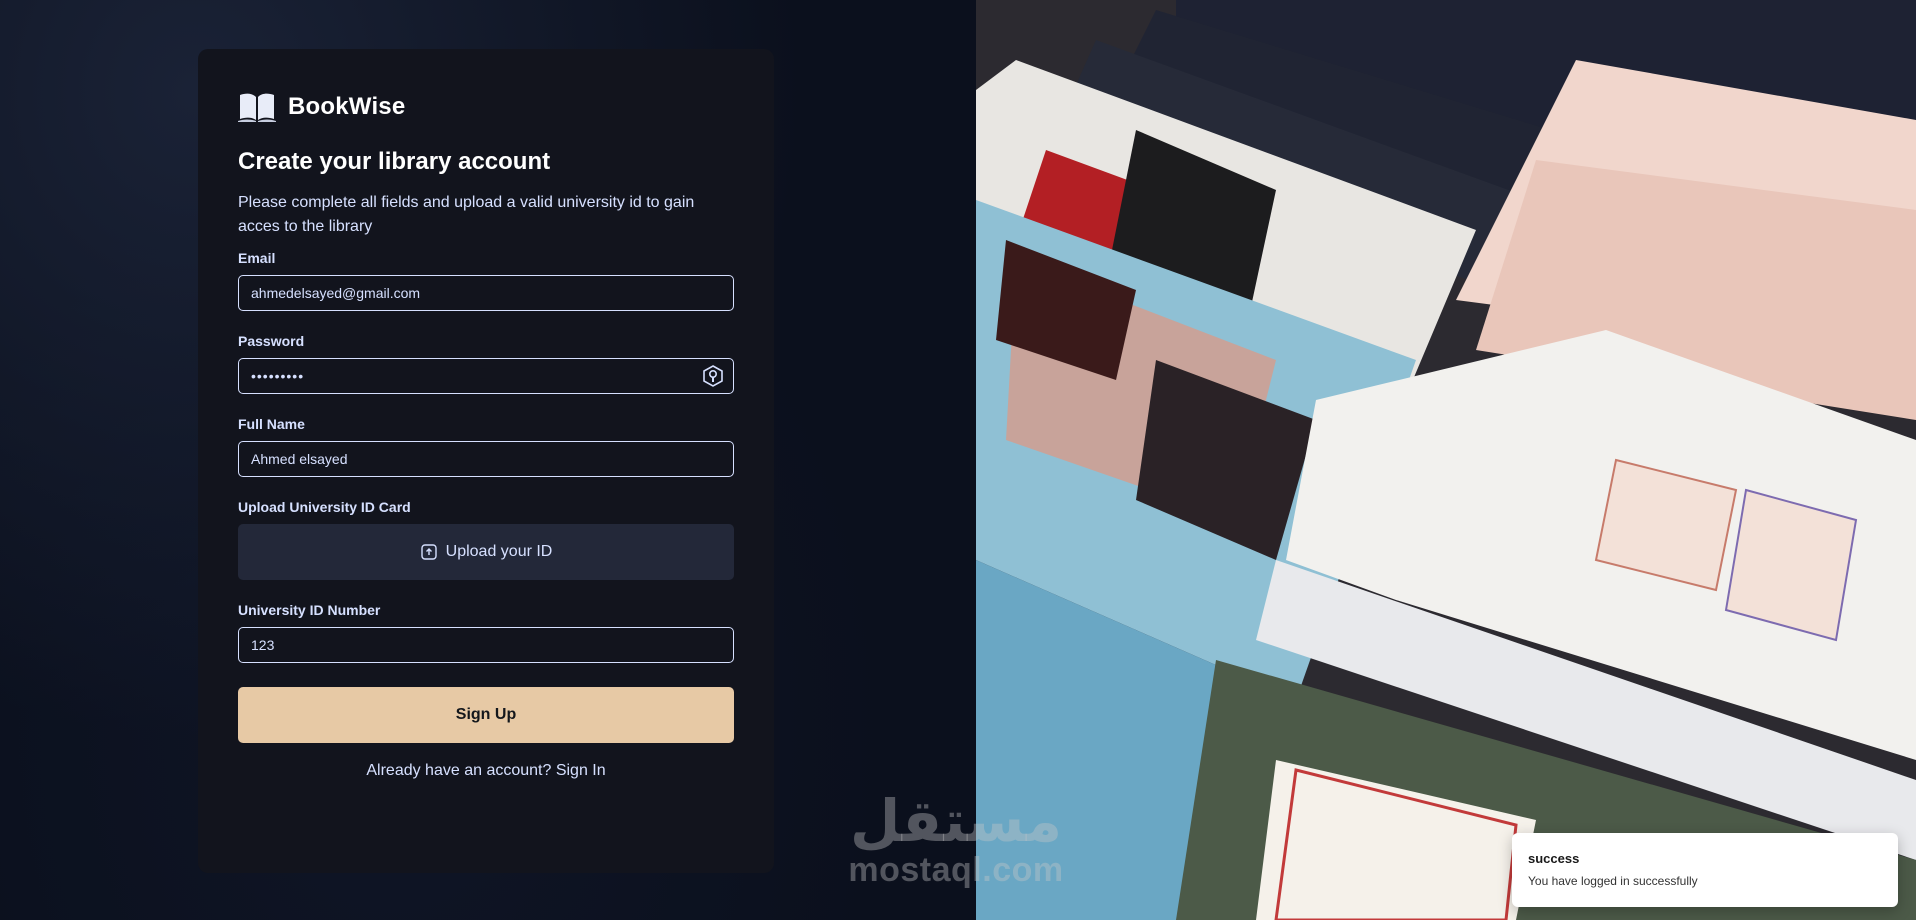 The image size is (1916, 920). What do you see at coordinates (1554, 858) in the screenshot?
I see `toast-title: success` at bounding box center [1554, 858].